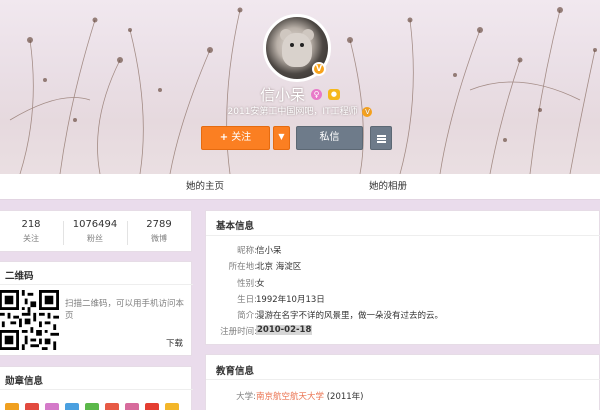 This screenshot has height=410, width=600. Describe the element at coordinates (356, 266) in the screenshot. I see `info-row-location: 所在地: 北京 海淀区` at that location.